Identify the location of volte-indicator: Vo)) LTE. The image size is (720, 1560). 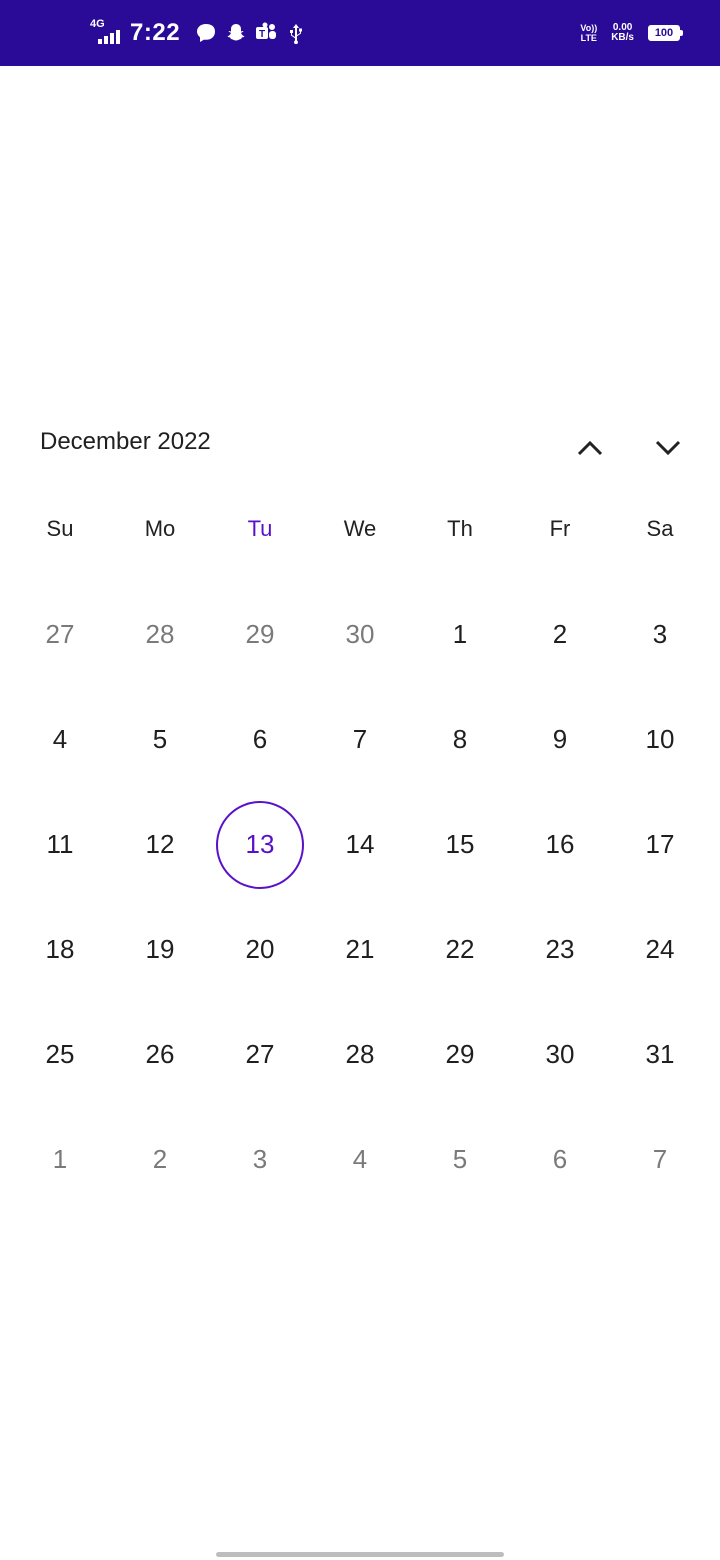
(589, 33).